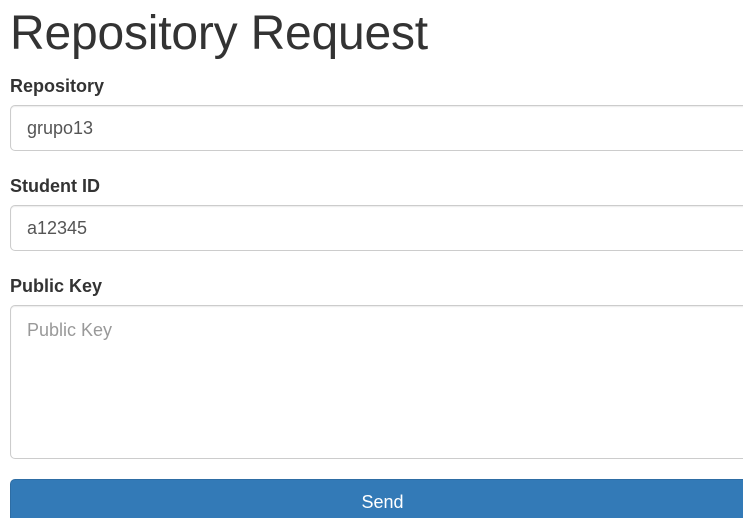 The height and width of the screenshot is (518, 743). Describe the element at coordinates (376, 128) in the screenshot. I see `repository-input` at that location.